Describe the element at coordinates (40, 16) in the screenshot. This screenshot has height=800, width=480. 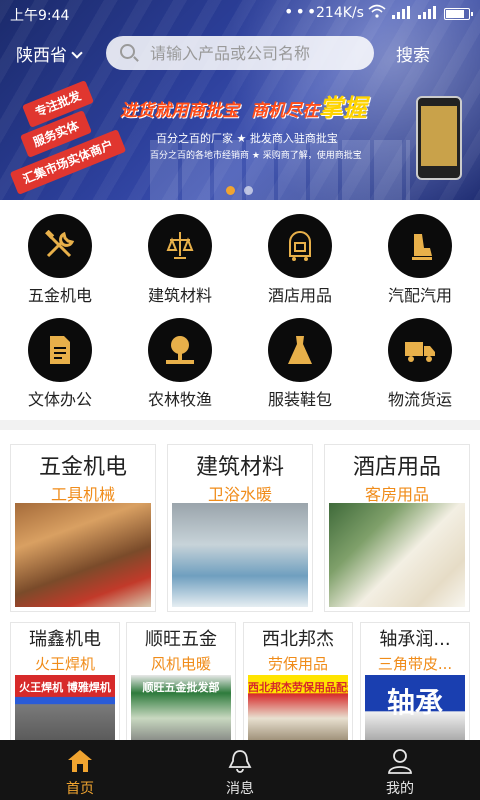
I see `status-time: 上午9:44` at that location.